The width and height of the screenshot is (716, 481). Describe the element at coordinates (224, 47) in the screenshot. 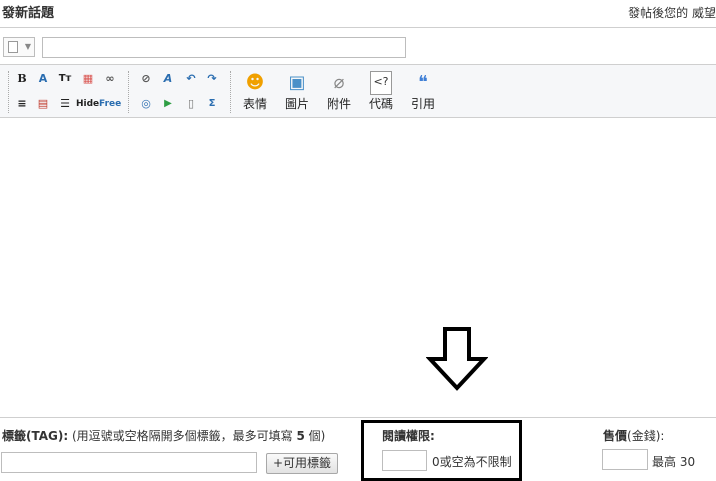

I see `subject-input` at that location.